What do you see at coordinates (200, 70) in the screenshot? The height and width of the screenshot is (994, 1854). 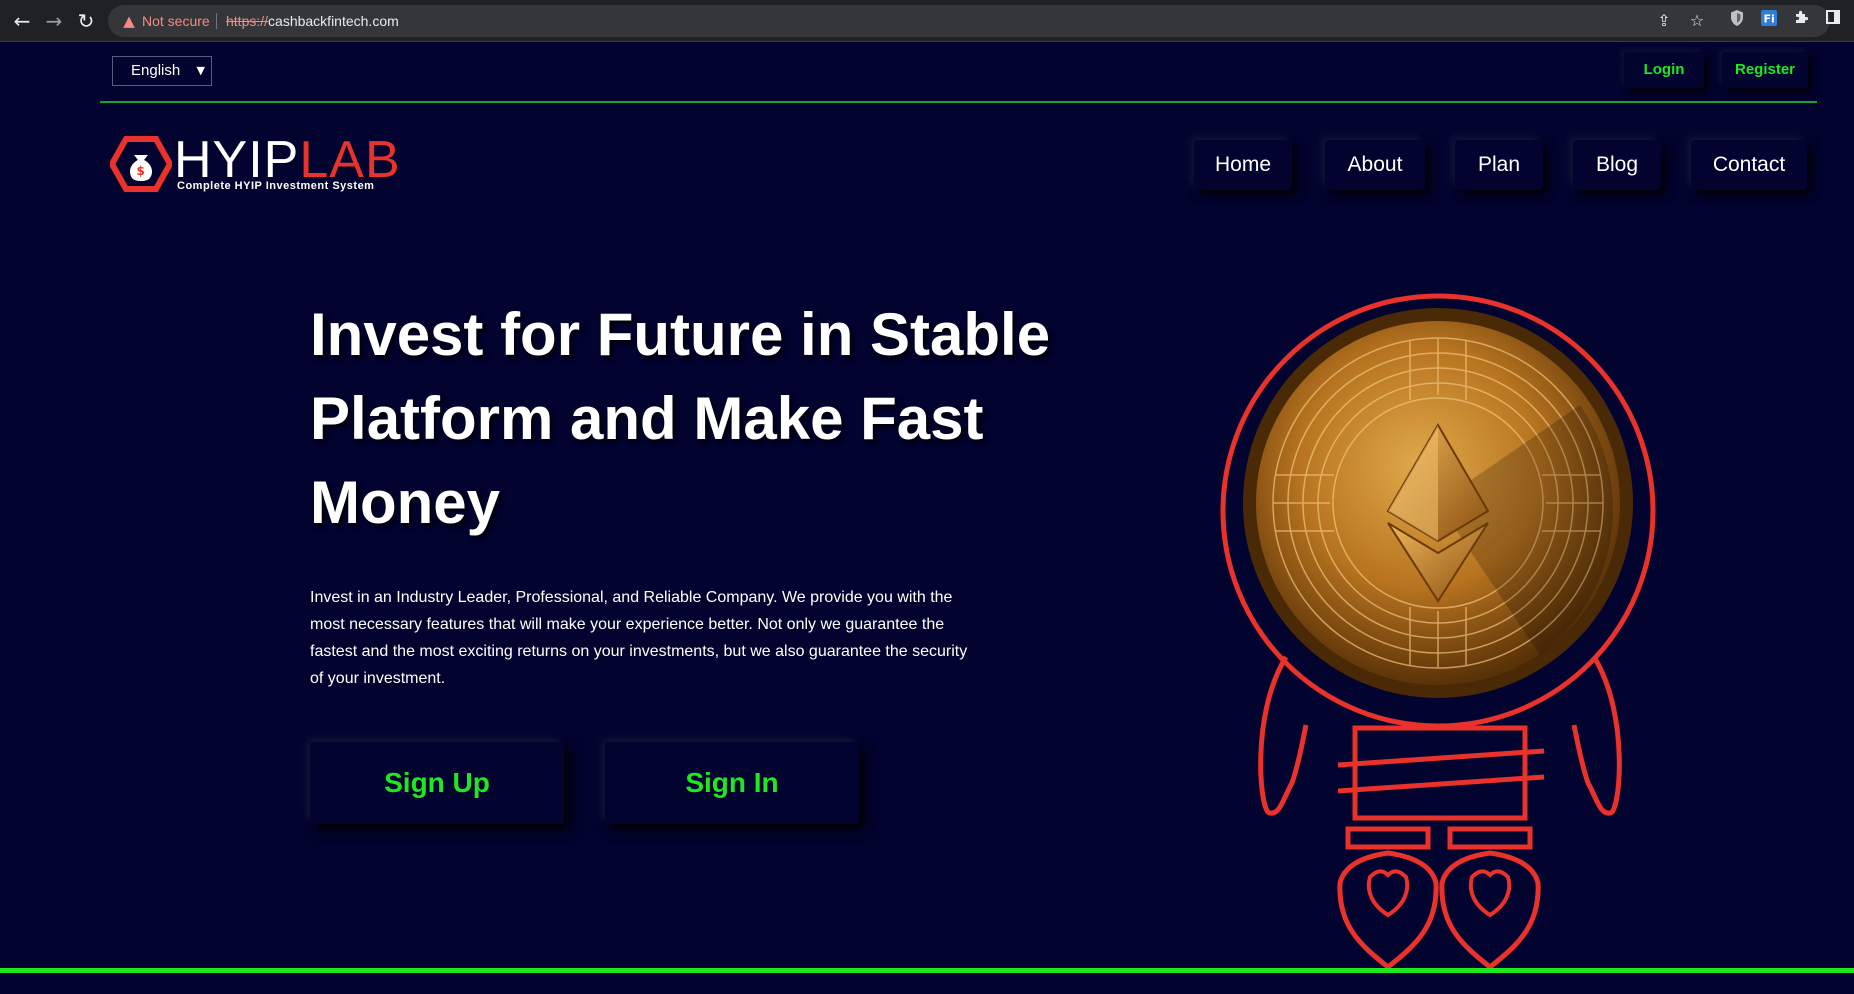 I see `chevron-down-icon: ▼` at bounding box center [200, 70].